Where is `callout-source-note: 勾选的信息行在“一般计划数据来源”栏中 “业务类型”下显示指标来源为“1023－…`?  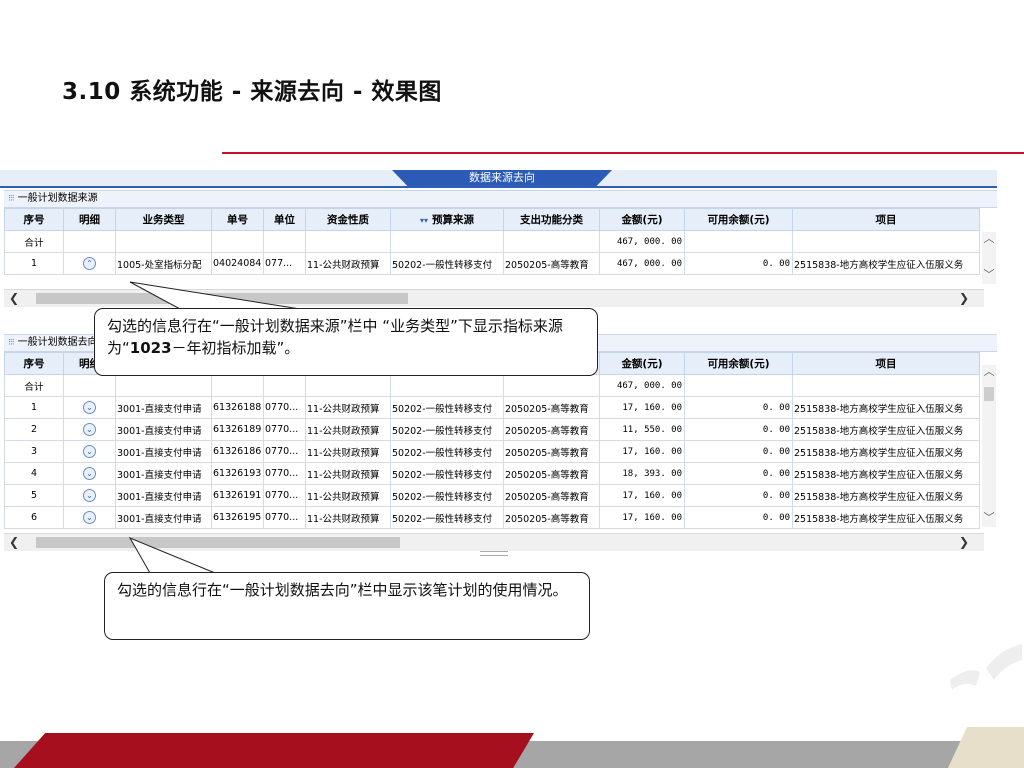
callout-source-note: 勾选的信息行在“一般计划数据来源”栏中 “业务类型”下显示指标来源为“1023－… is located at coordinates (346, 342).